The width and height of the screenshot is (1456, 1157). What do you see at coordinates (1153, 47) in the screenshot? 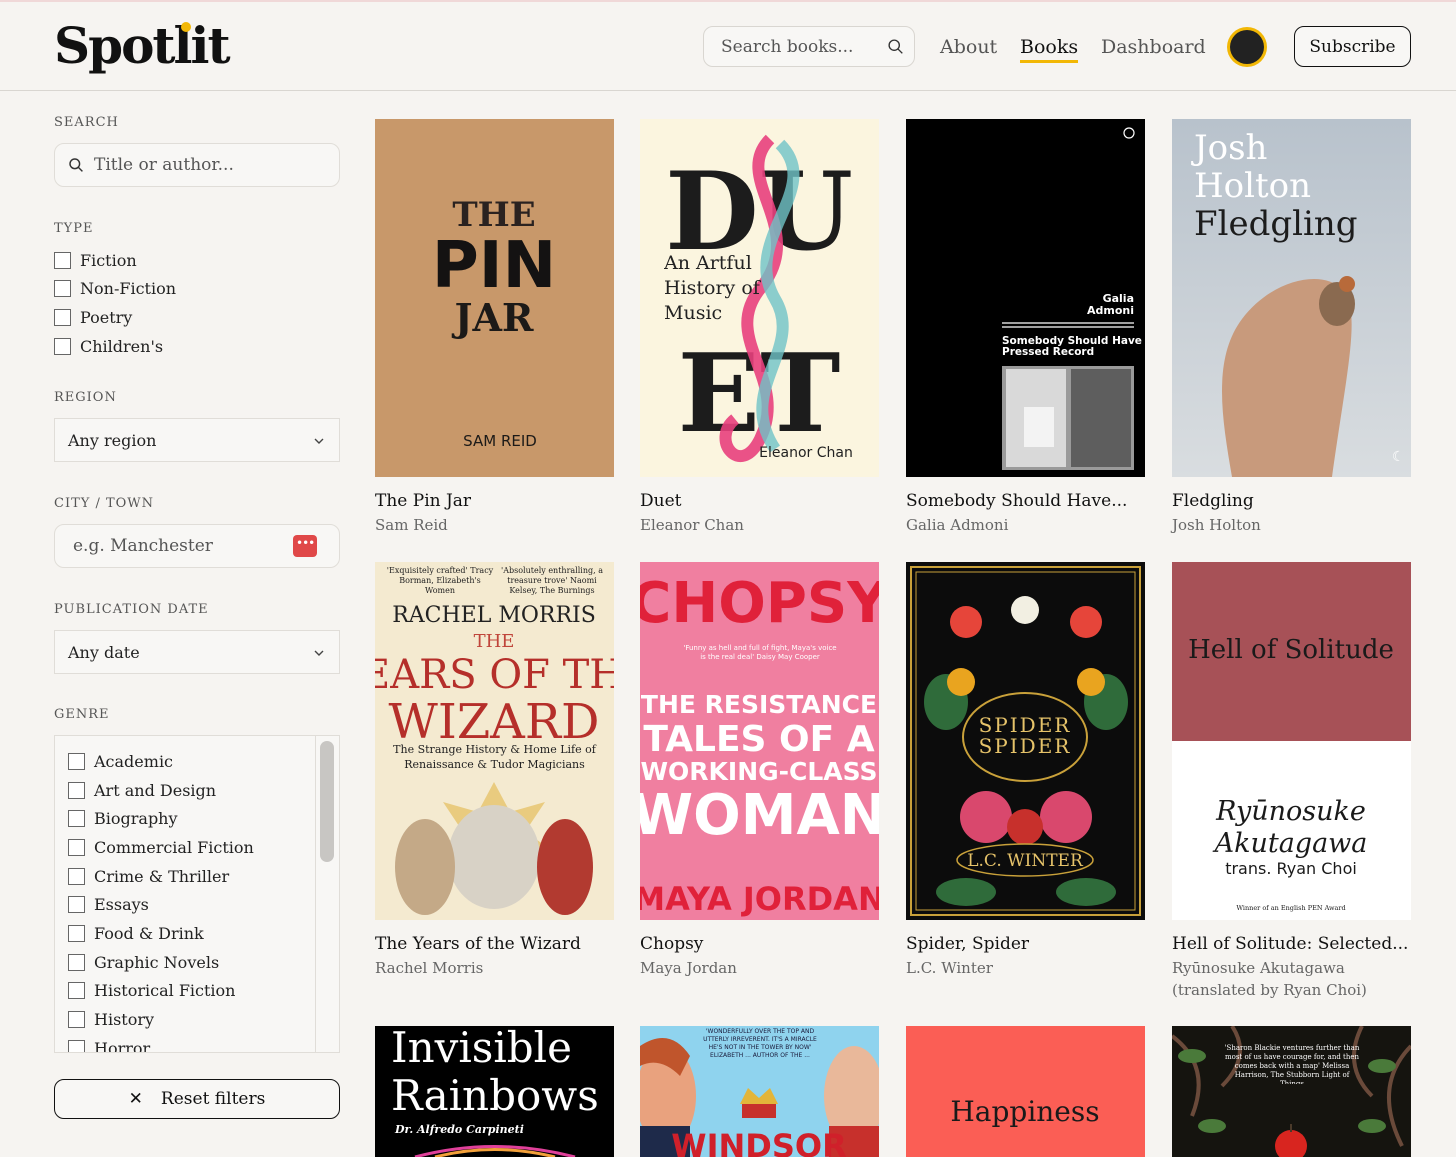
I see `nav-dashboard: Dashboard` at bounding box center [1153, 47].